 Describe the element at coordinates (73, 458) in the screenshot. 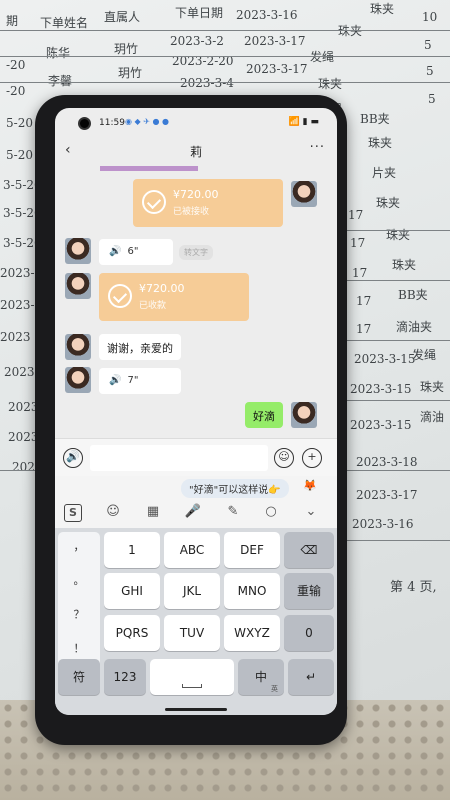

I see `voice-input-icon: 🔊` at that location.